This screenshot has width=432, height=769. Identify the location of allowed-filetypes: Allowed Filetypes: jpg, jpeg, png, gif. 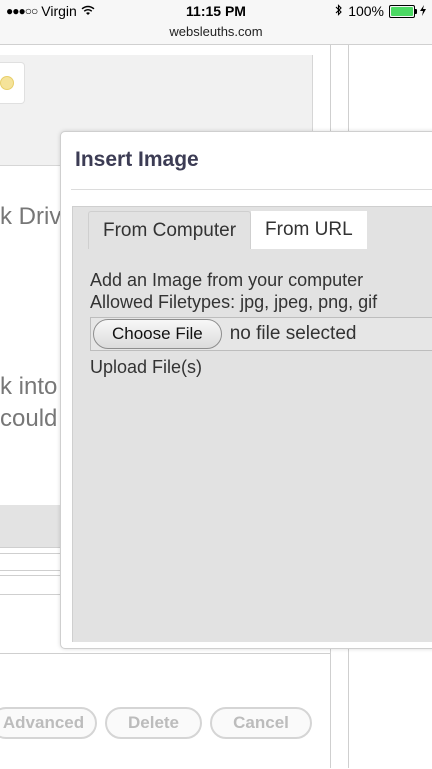
(234, 302).